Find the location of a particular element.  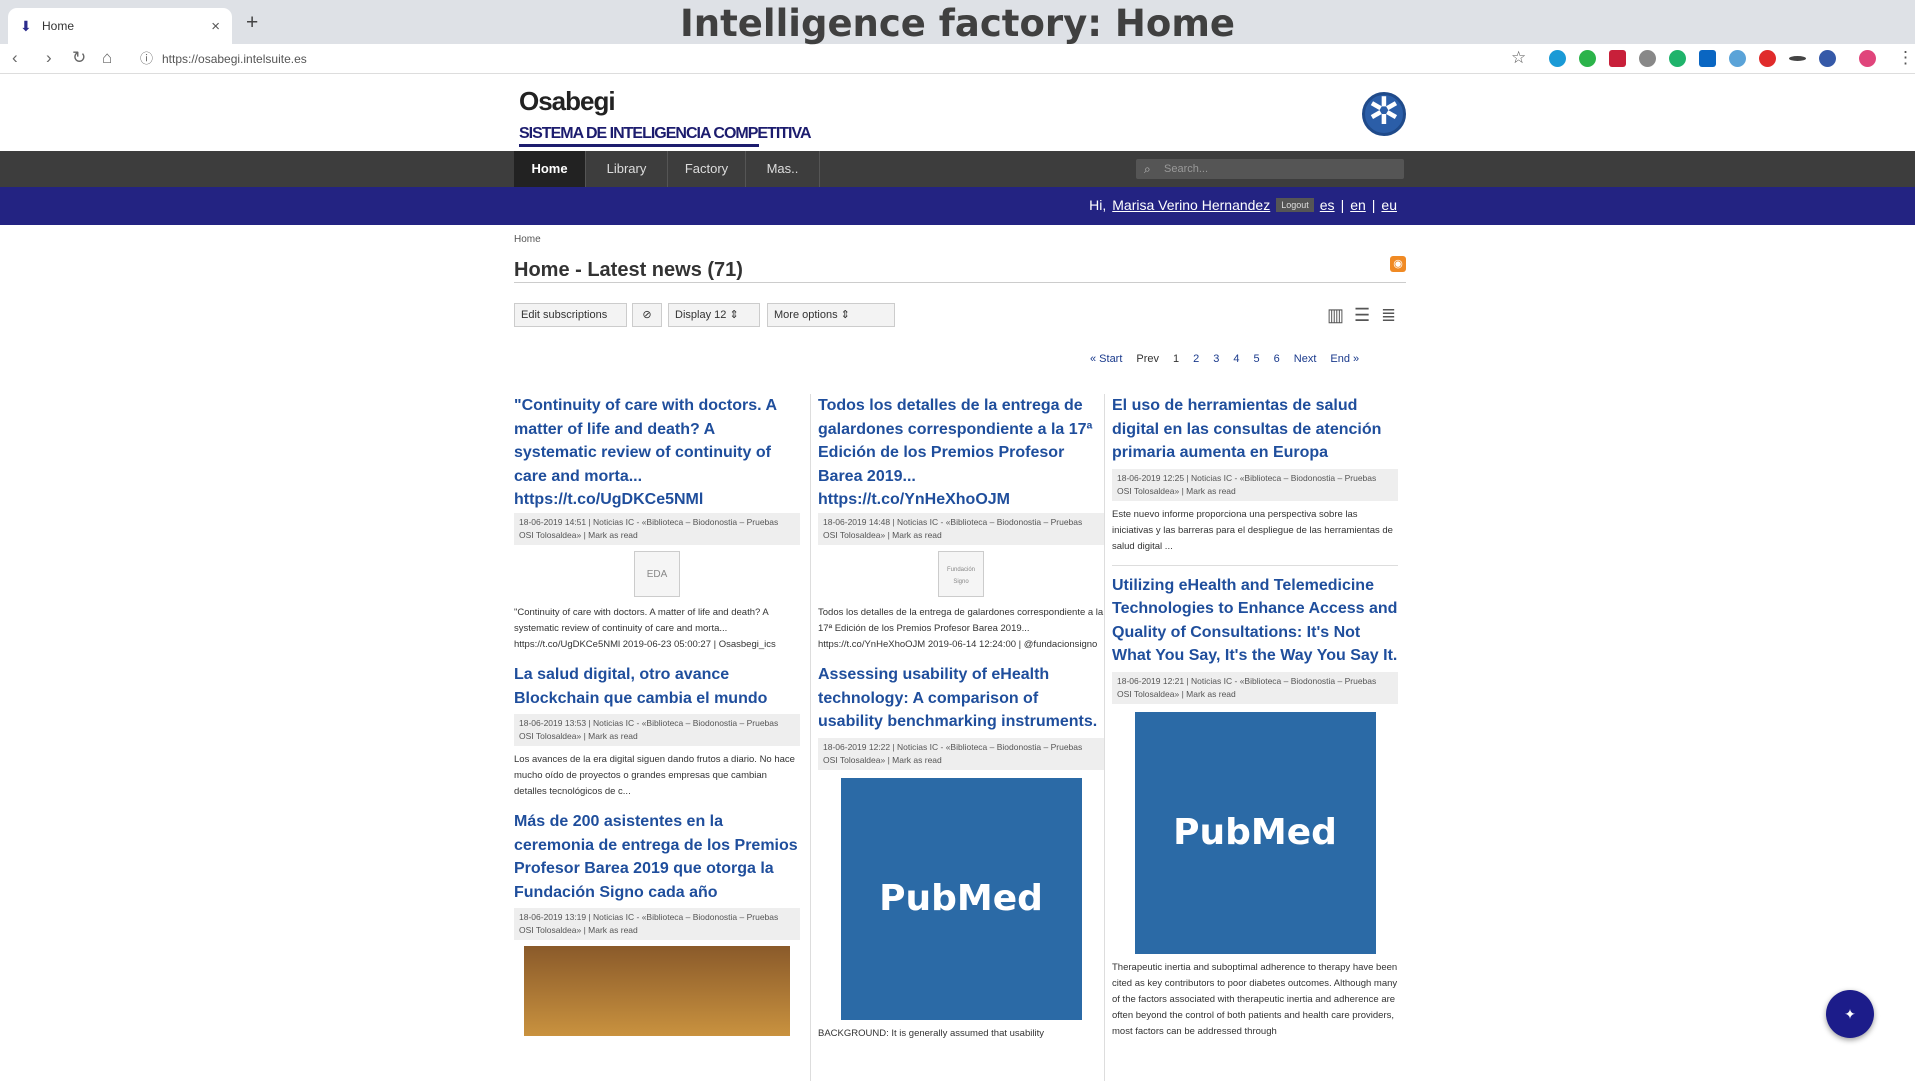

linkedin-icon is located at coordinates (1707, 58).